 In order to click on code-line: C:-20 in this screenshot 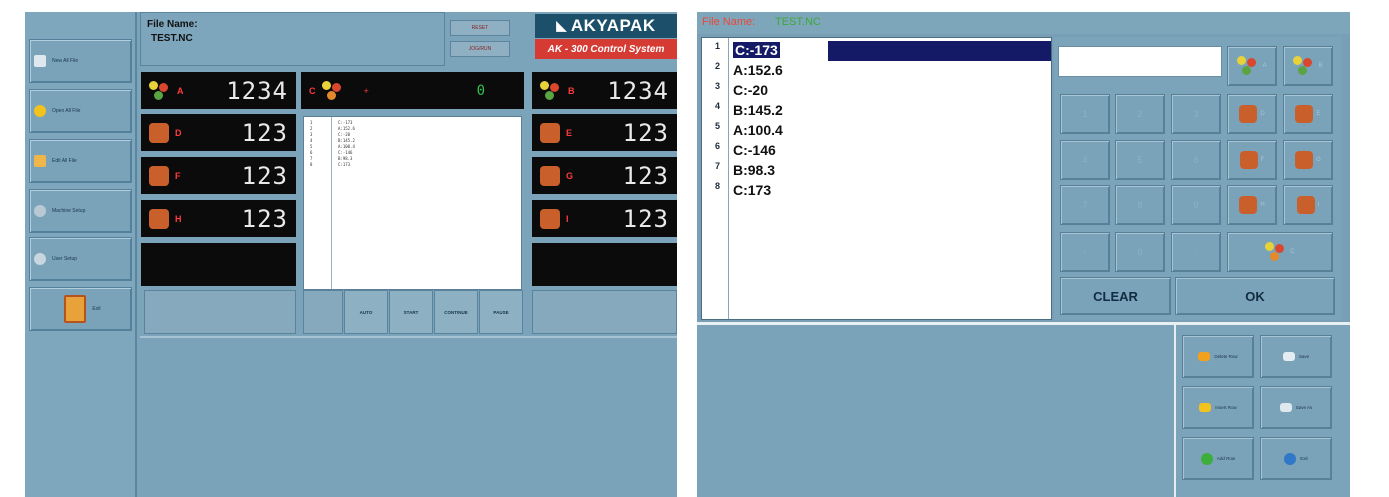, I will do `click(750, 90)`.